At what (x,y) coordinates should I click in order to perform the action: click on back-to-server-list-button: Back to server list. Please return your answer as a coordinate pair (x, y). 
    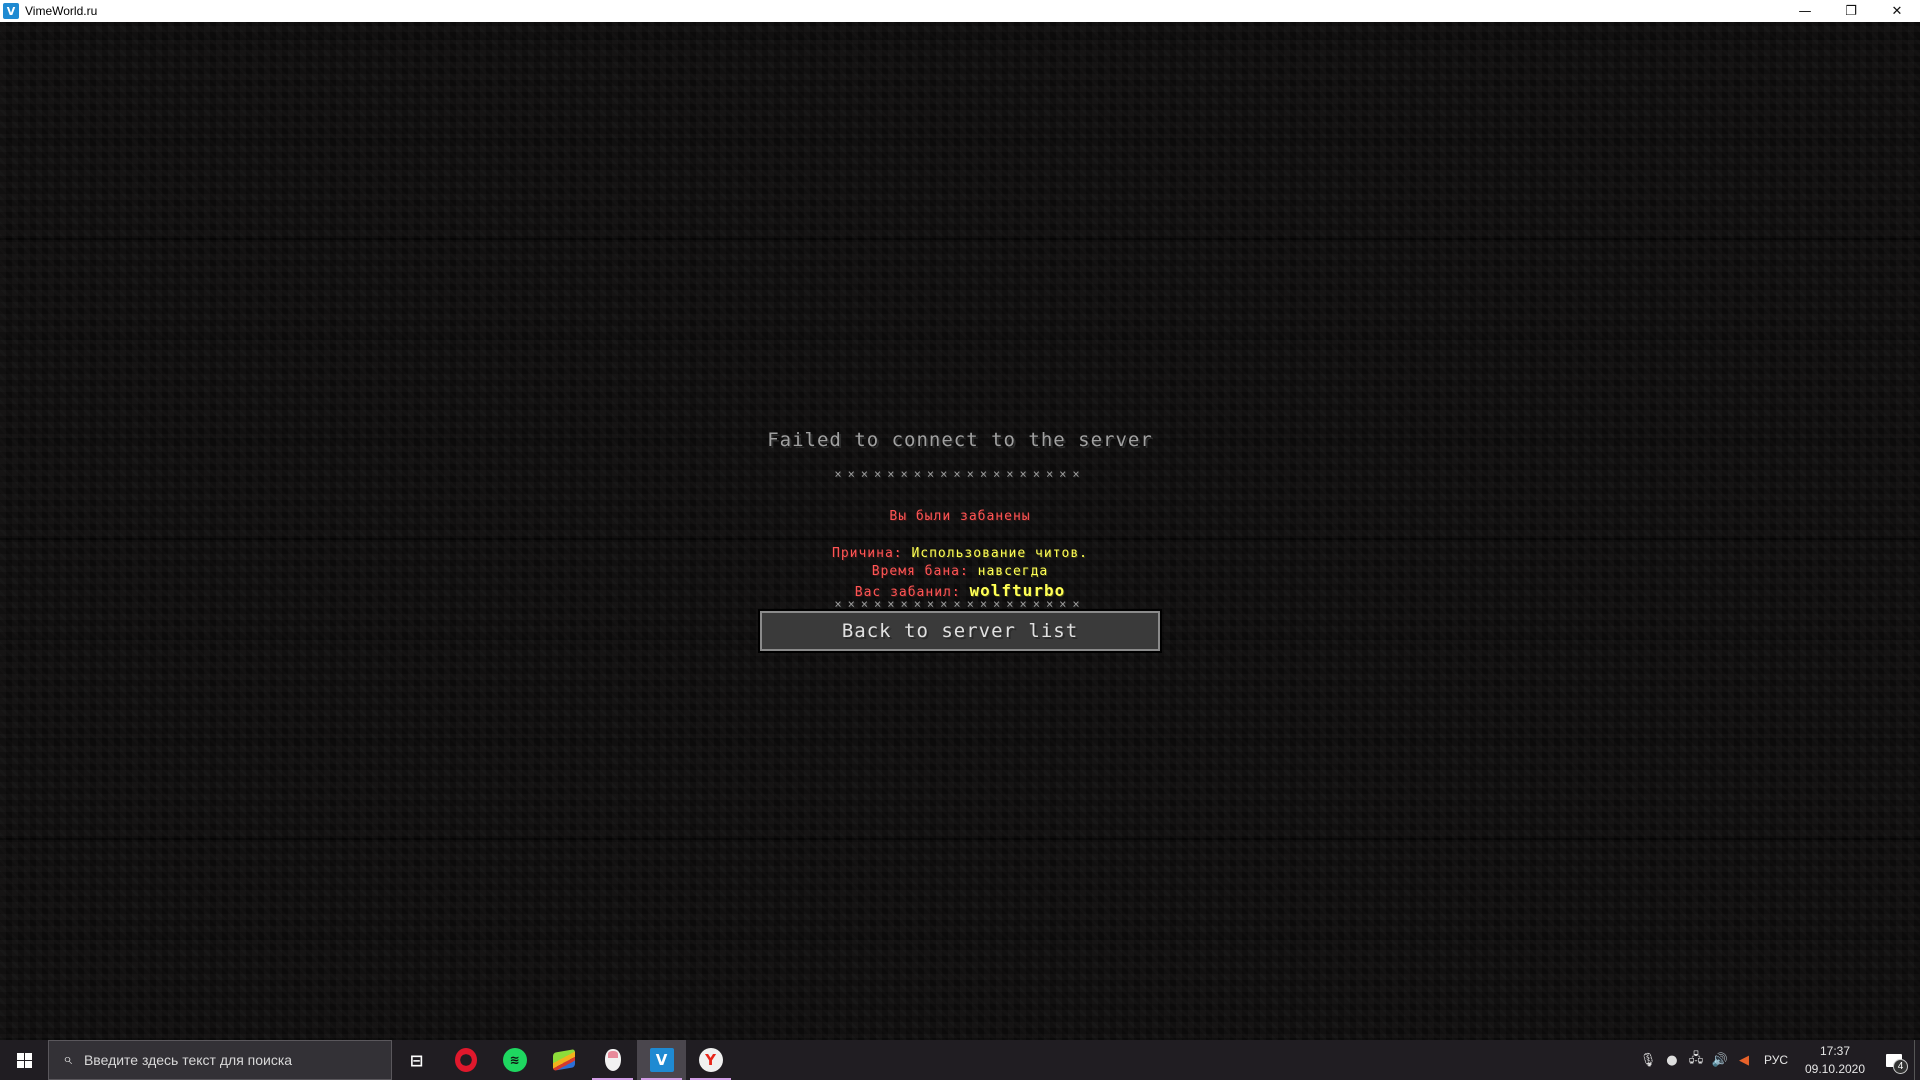
    Looking at the image, I should click on (960, 631).